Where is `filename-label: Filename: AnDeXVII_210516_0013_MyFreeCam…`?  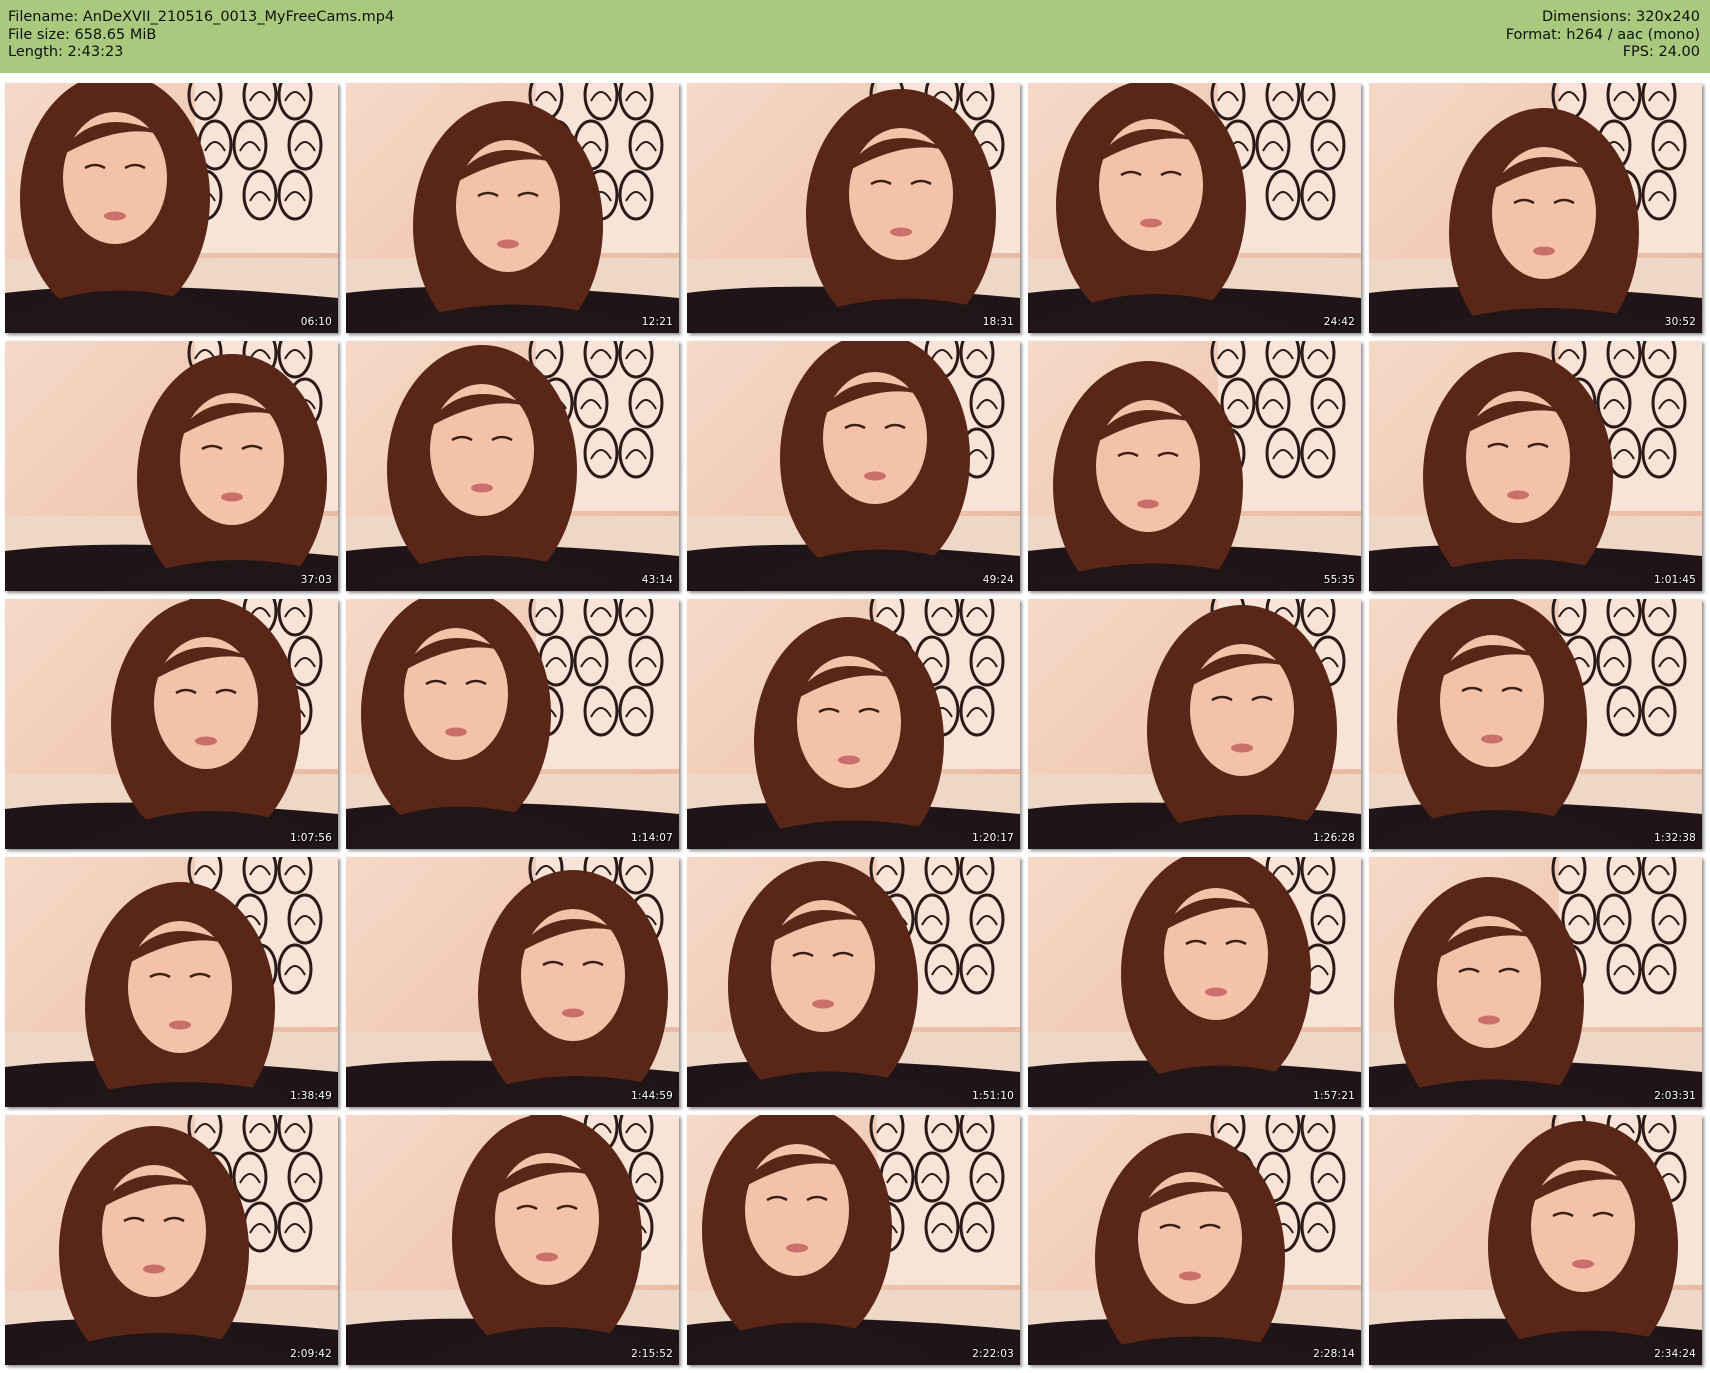
filename-label: Filename: AnDeXVII_210516_0013_MyFreeCam… is located at coordinates (201, 17).